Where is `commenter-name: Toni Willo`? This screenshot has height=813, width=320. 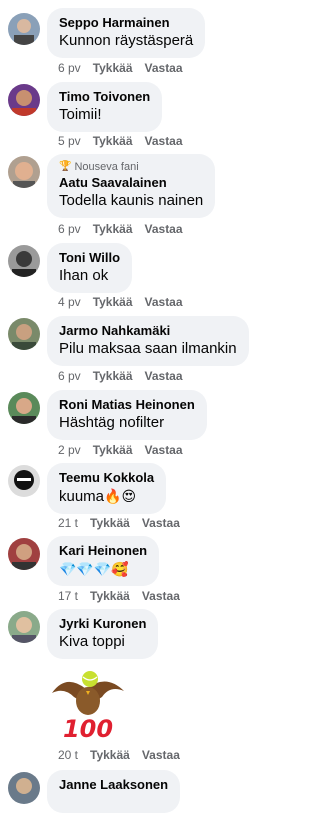 commenter-name: Toni Willo is located at coordinates (89, 257).